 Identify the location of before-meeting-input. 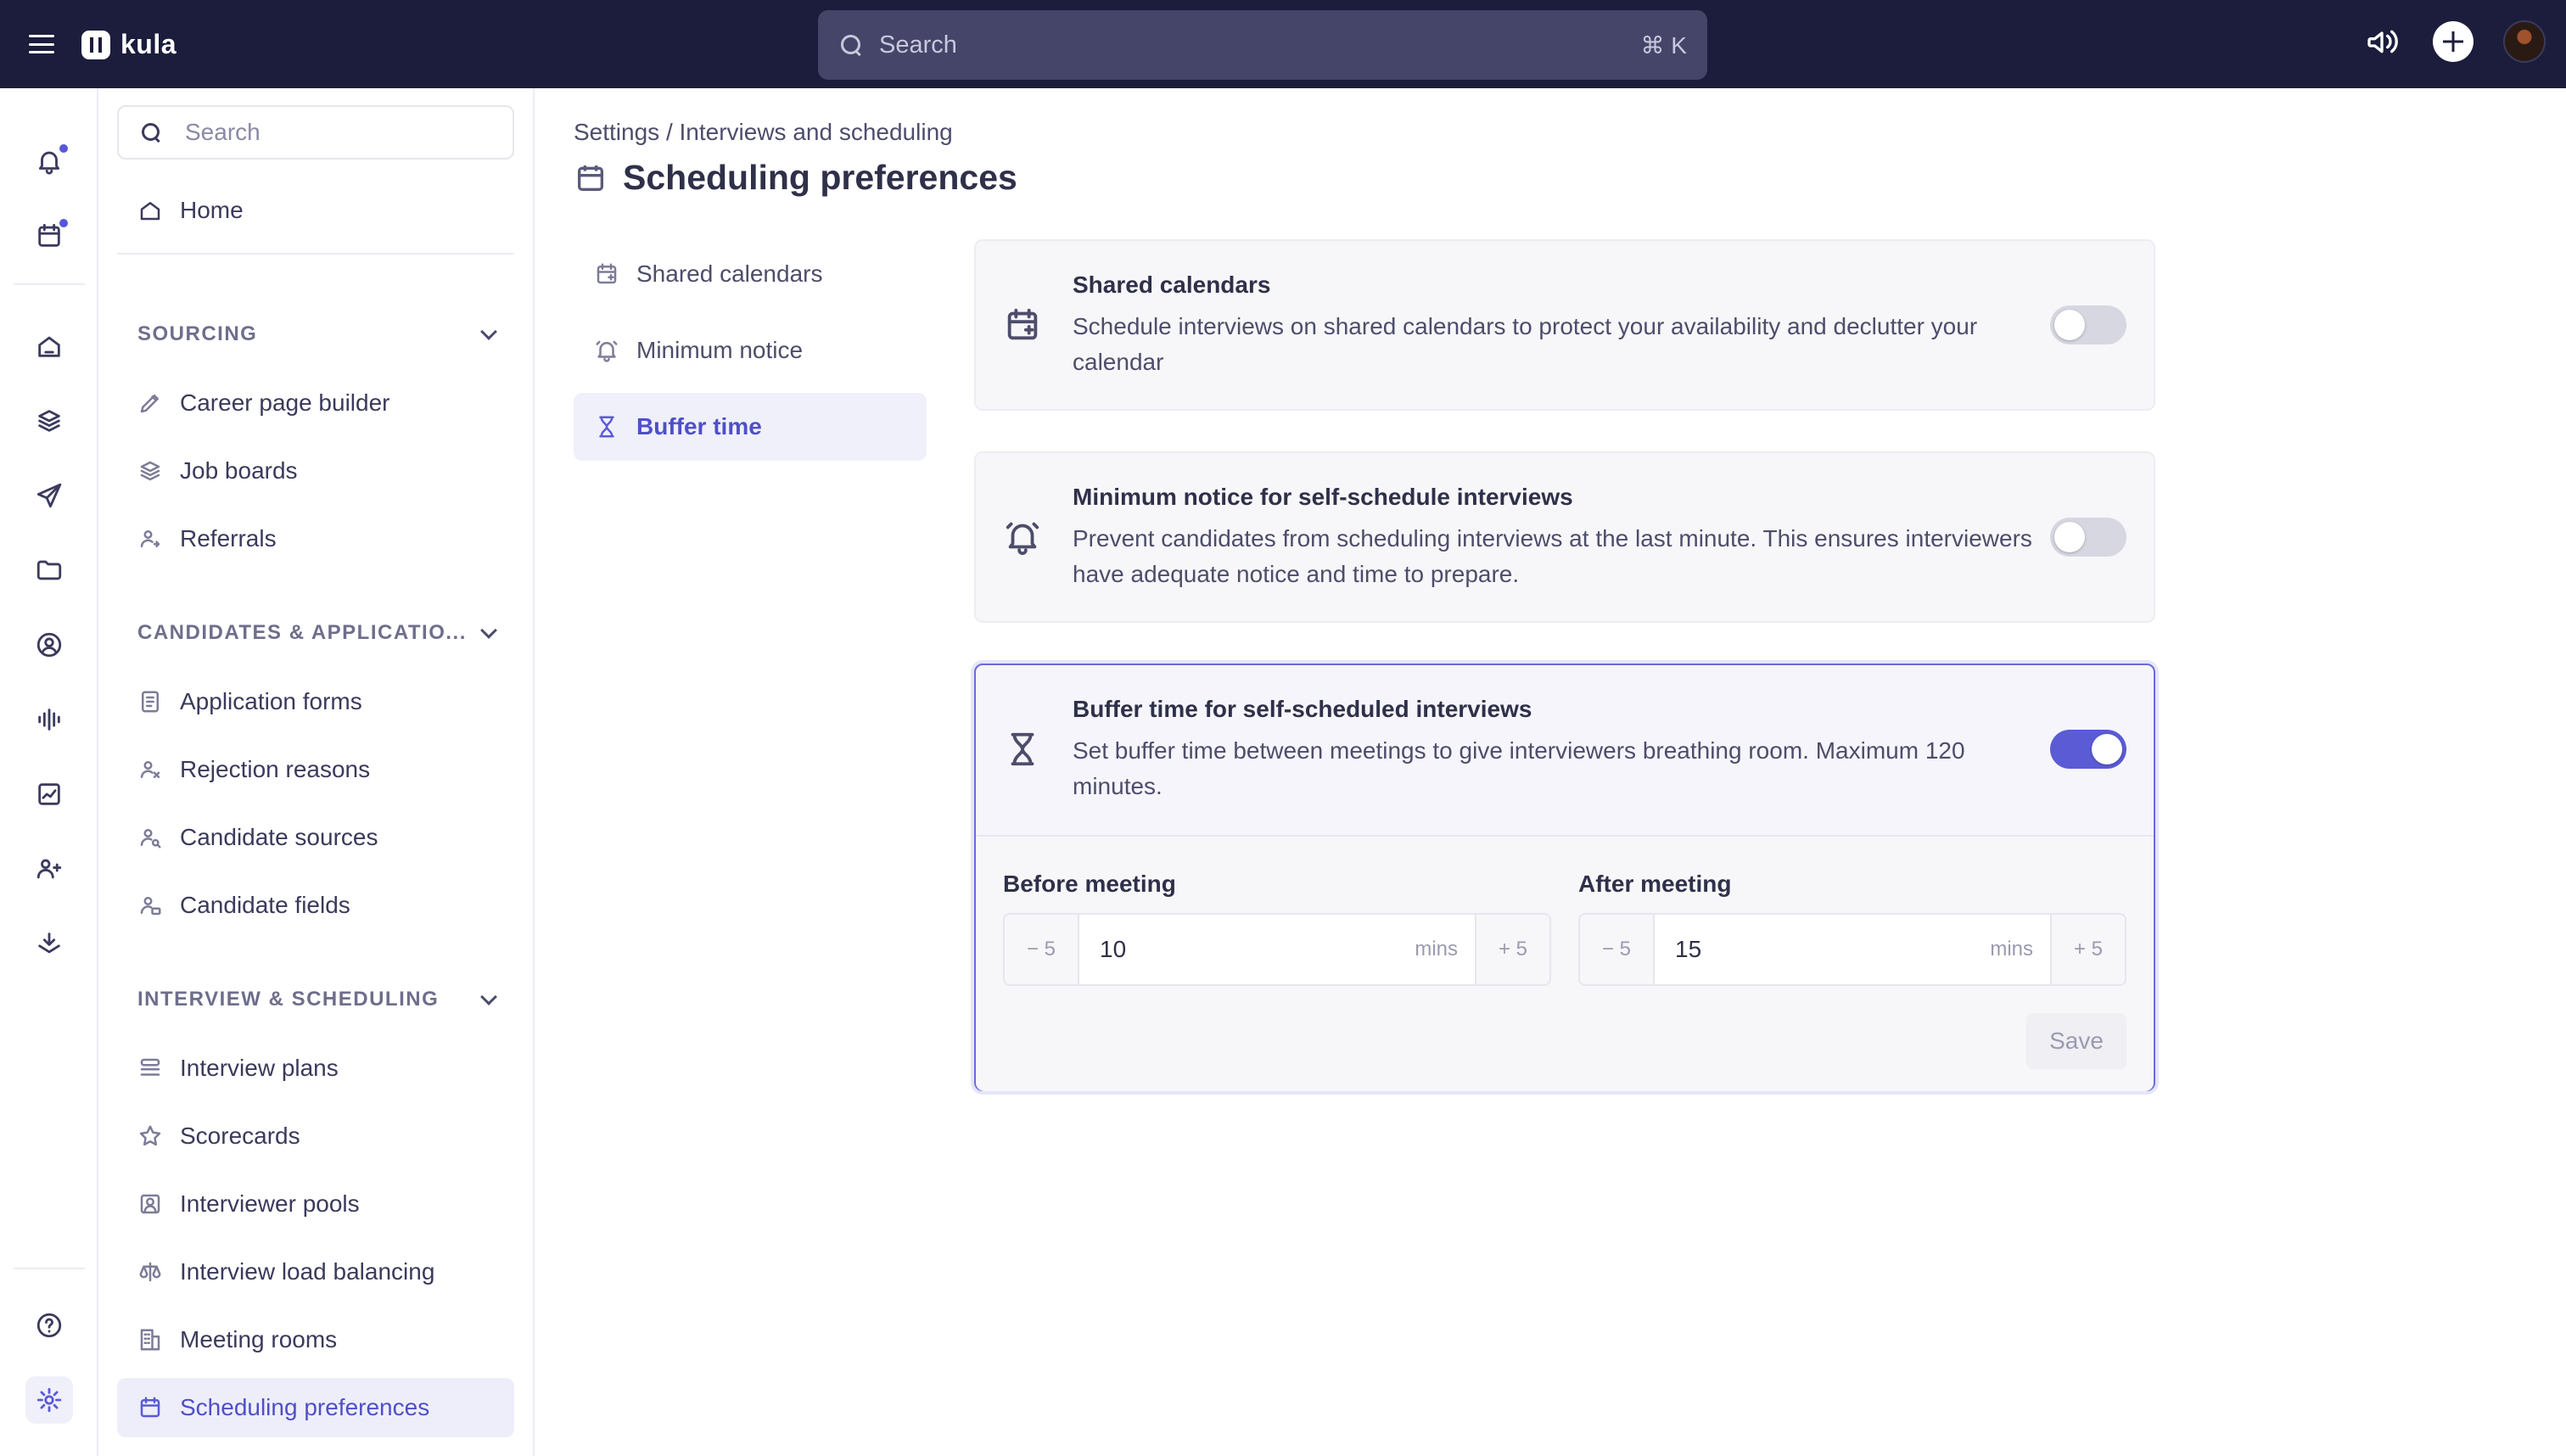
(1184, 950).